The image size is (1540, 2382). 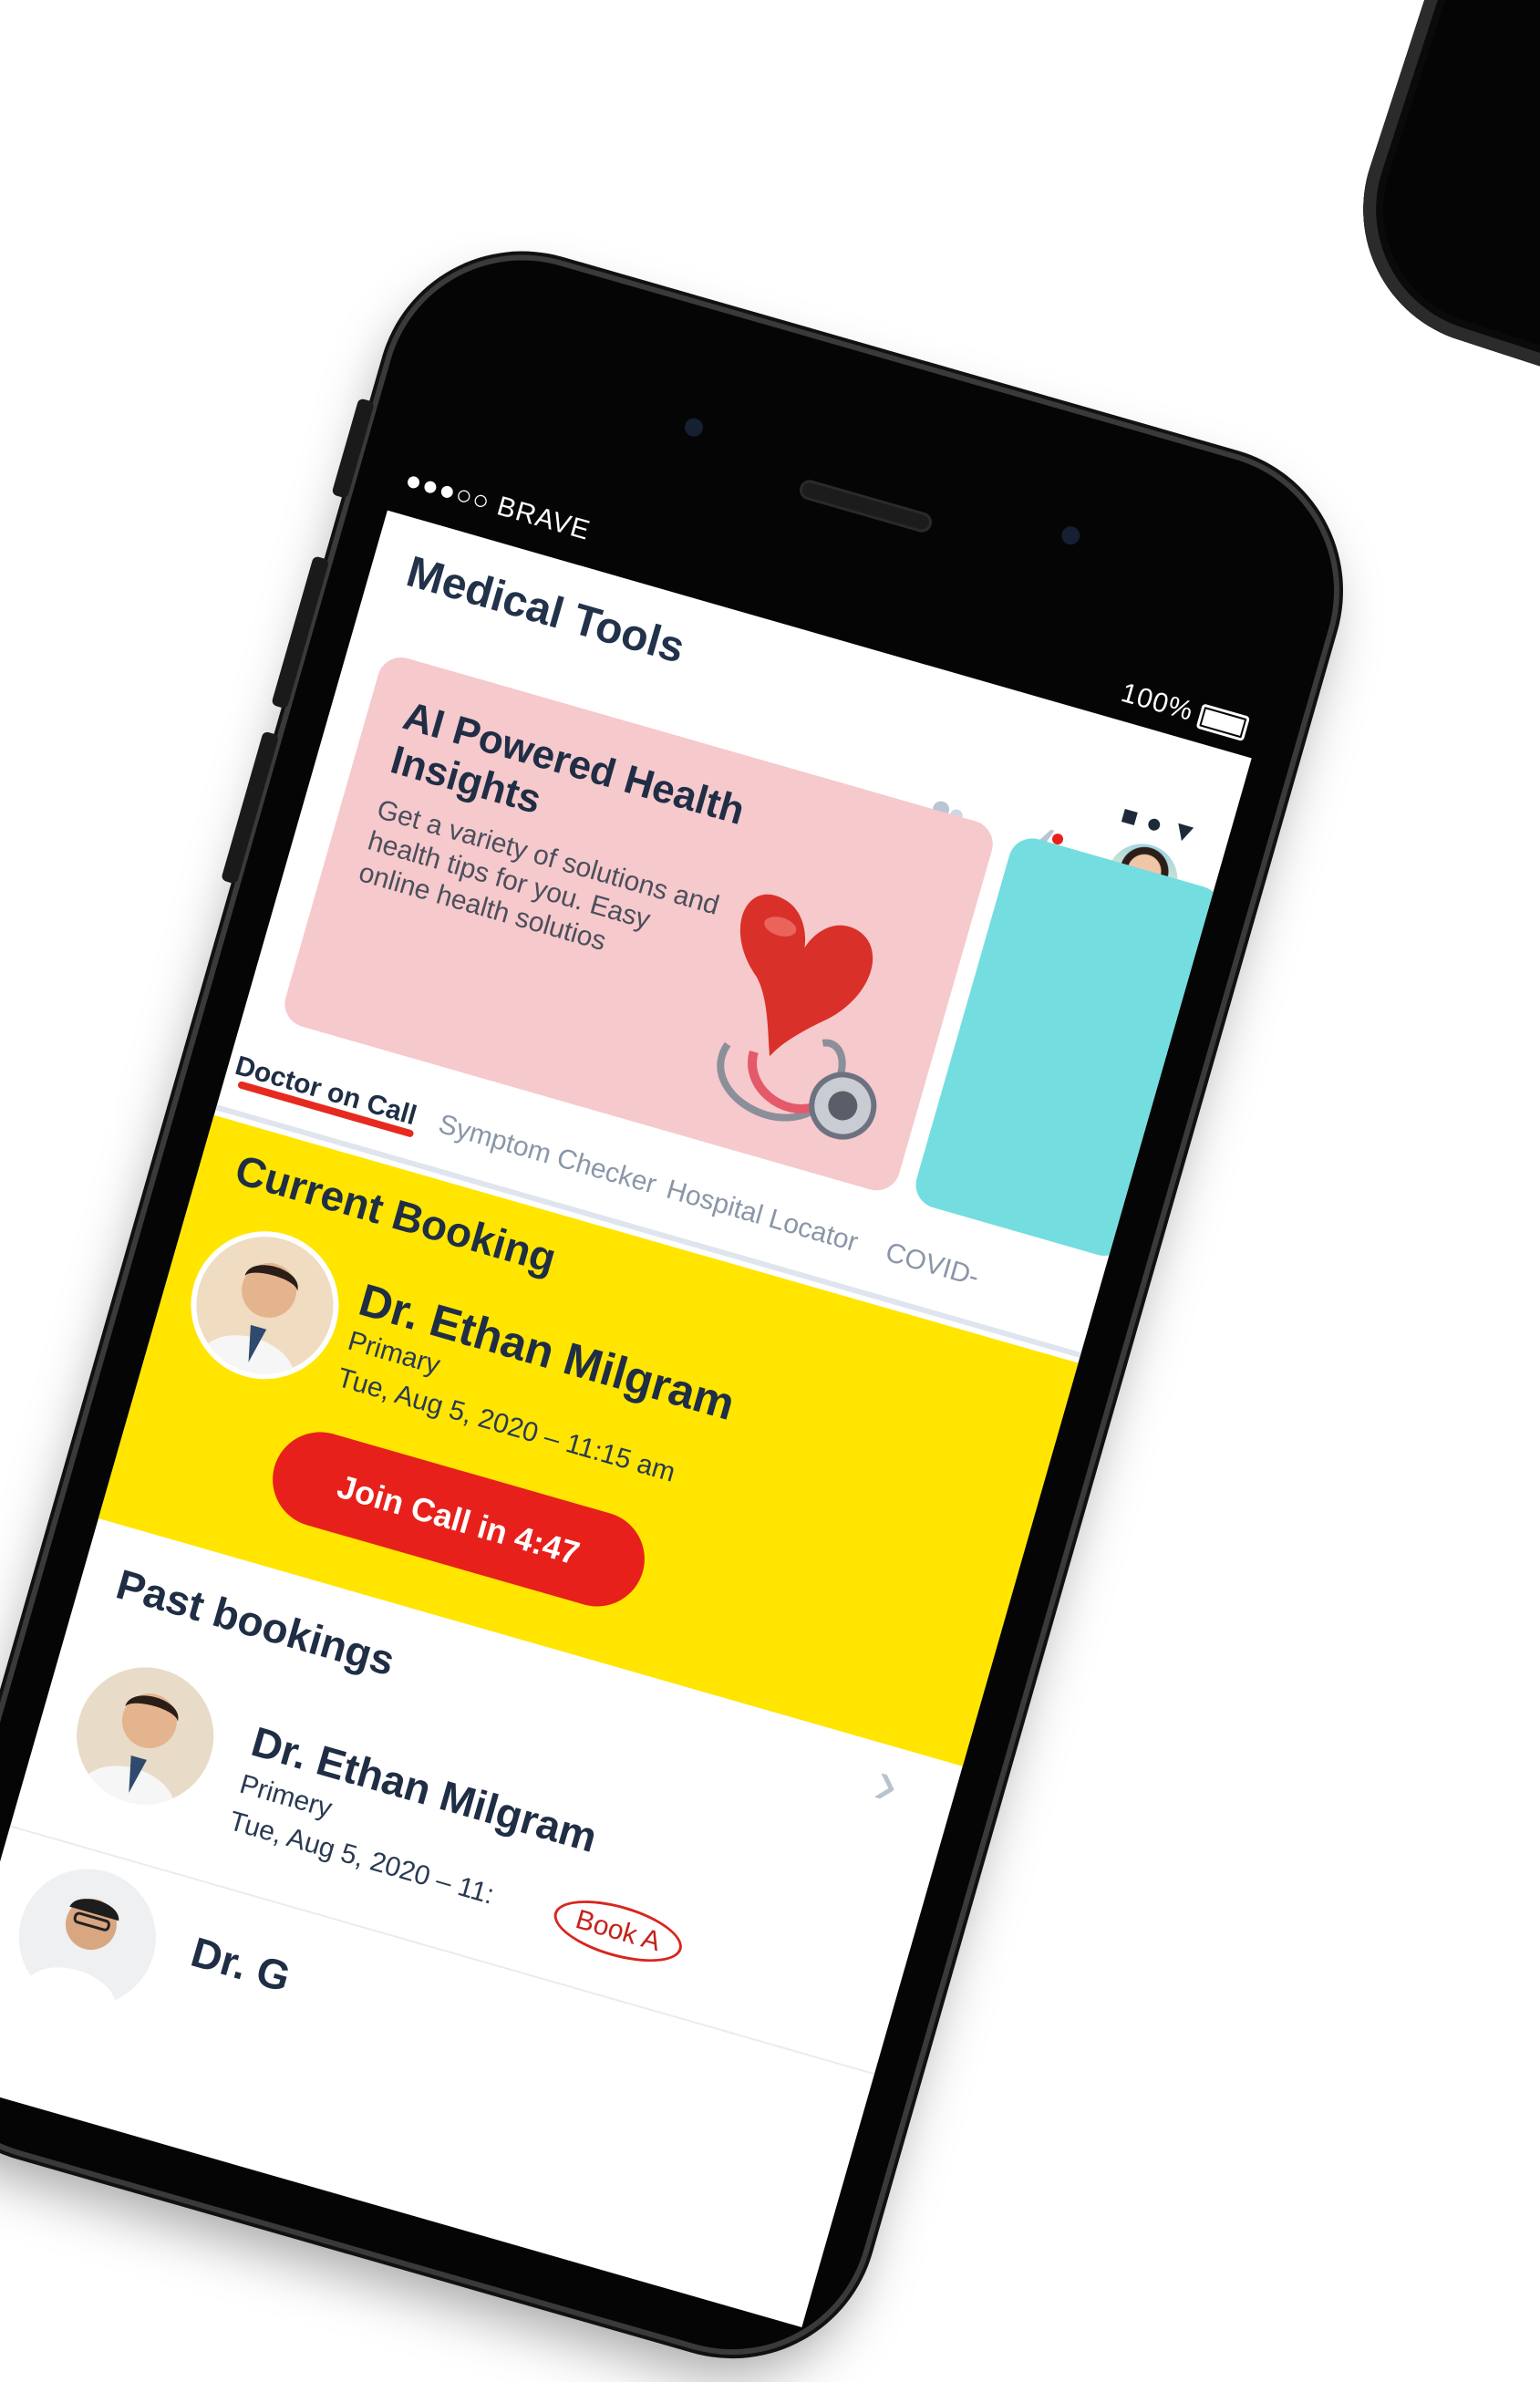 What do you see at coordinates (1070, 535) in the screenshot?
I see `sensor` at bounding box center [1070, 535].